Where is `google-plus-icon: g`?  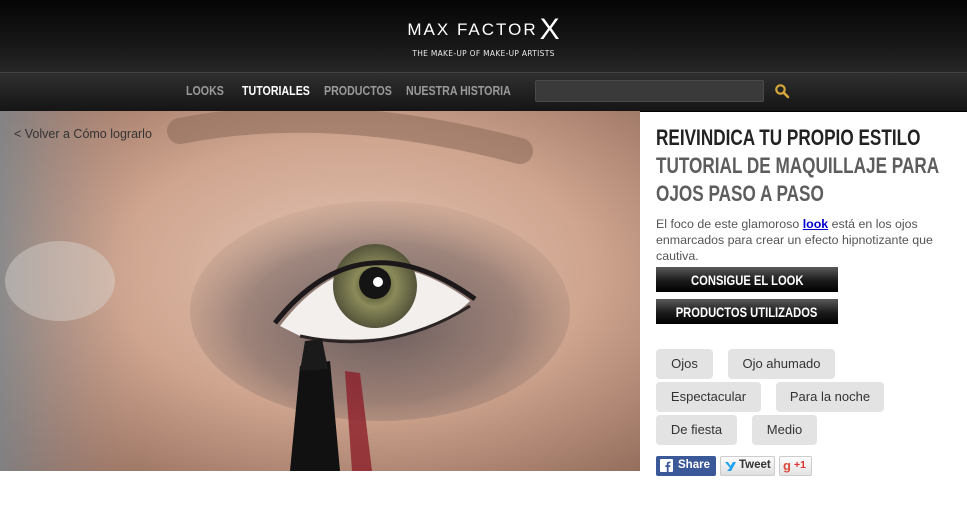
google-plus-icon: g is located at coordinates (787, 465).